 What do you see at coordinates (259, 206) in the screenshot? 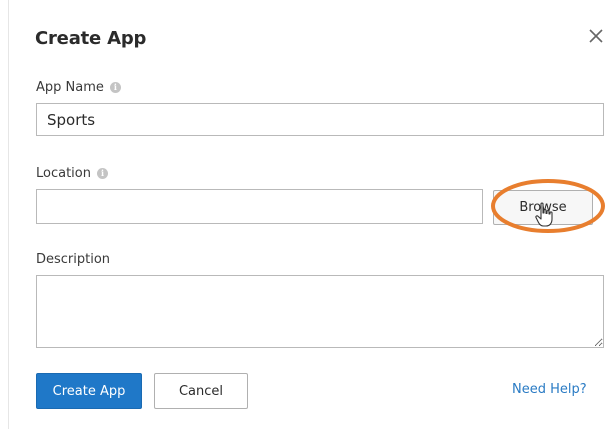
I see `location-input` at bounding box center [259, 206].